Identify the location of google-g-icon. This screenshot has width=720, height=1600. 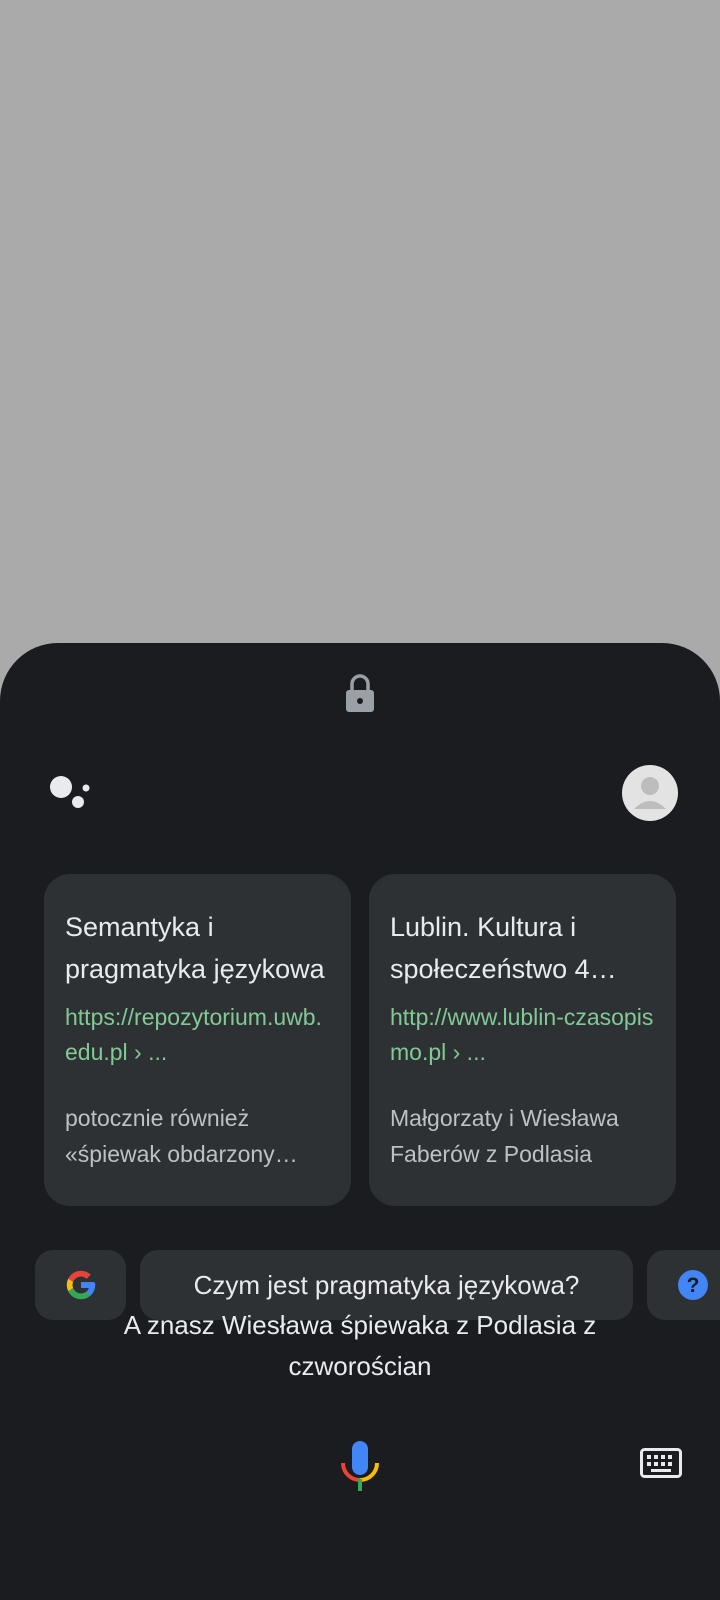
(80, 1285).